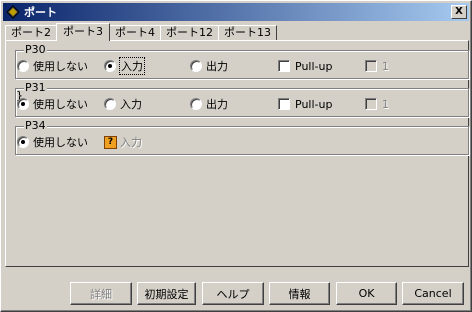  What do you see at coordinates (166, 293) in the screenshot?
I see `initial-settings-button: 初期設定` at bounding box center [166, 293].